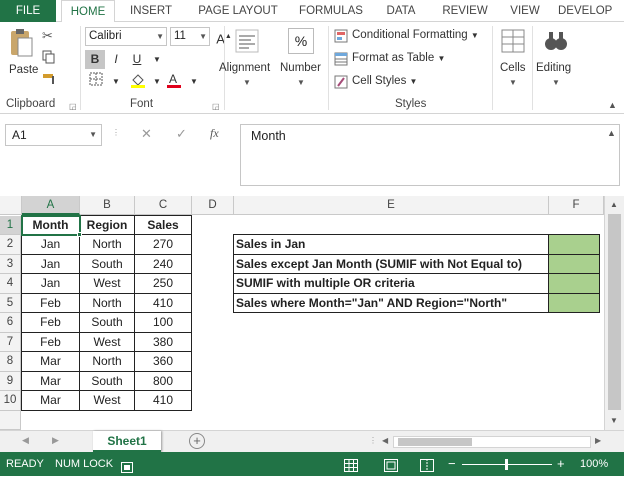 Image resolution: width=624 pixels, height=482 pixels. Describe the element at coordinates (614, 420) in the screenshot. I see `scroll-down-icon: ▼` at that location.